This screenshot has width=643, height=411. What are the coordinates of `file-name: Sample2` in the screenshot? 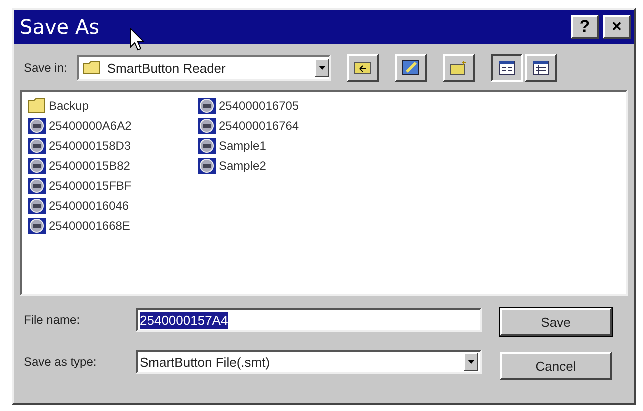 It's located at (242, 166).